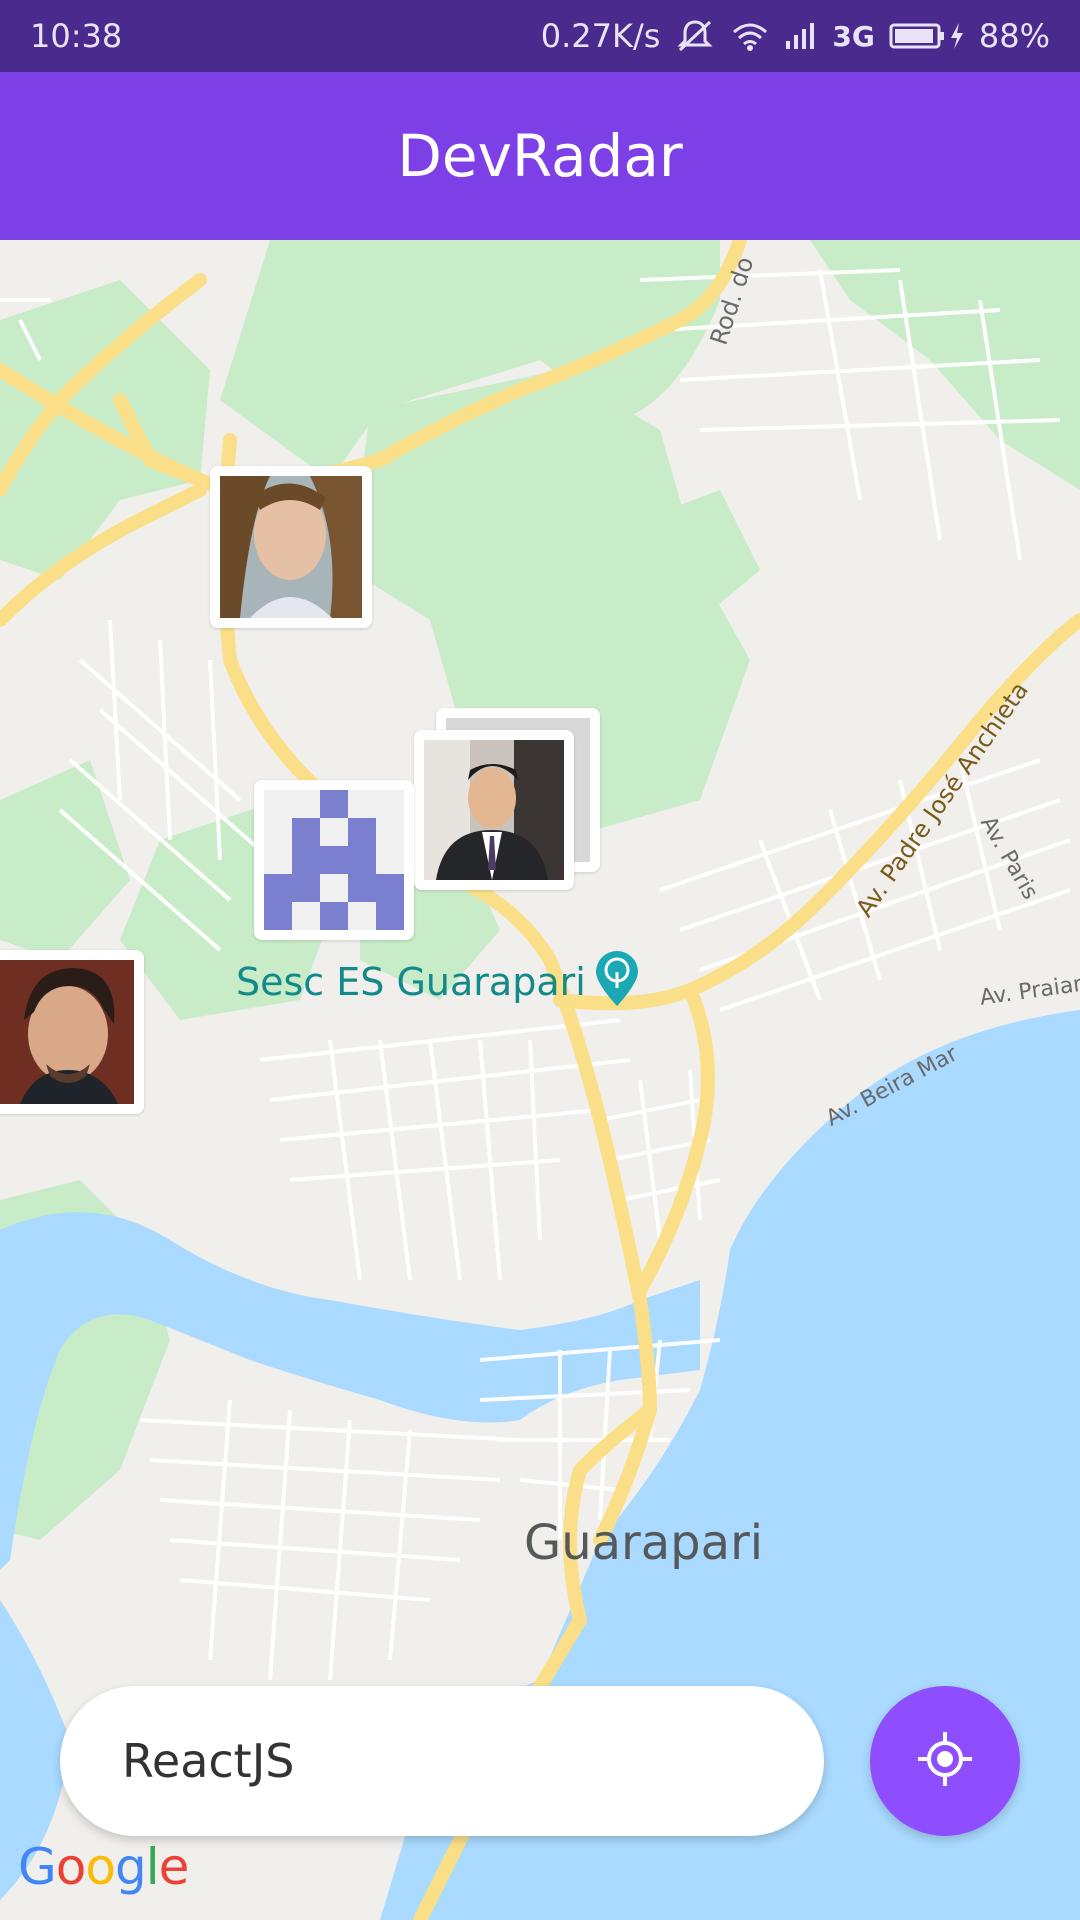 The height and width of the screenshot is (1920, 1080). I want to click on app-title: DevRadar, so click(540, 156).